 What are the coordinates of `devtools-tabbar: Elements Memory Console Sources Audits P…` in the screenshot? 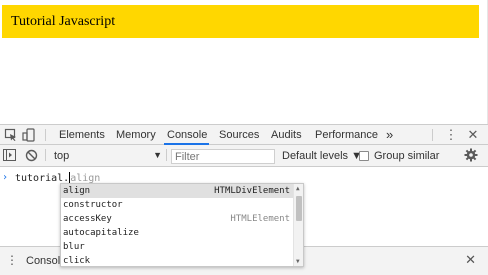 It's located at (244, 134).